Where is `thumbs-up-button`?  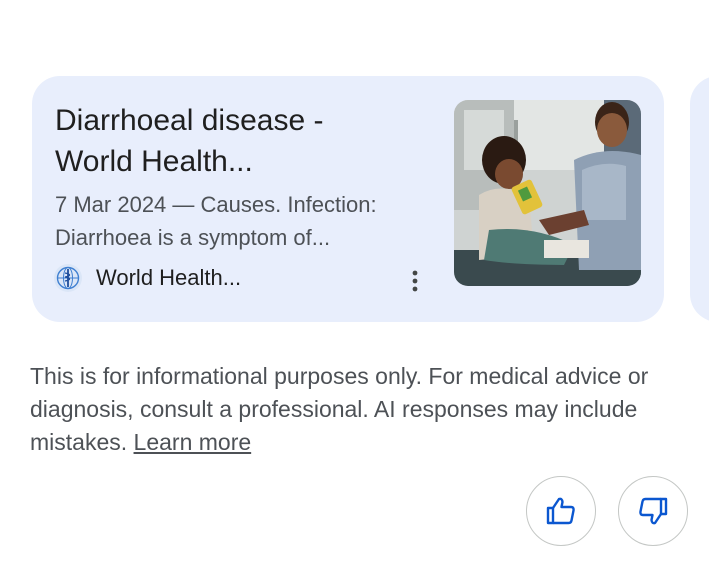 thumbs-up-button is located at coordinates (561, 511).